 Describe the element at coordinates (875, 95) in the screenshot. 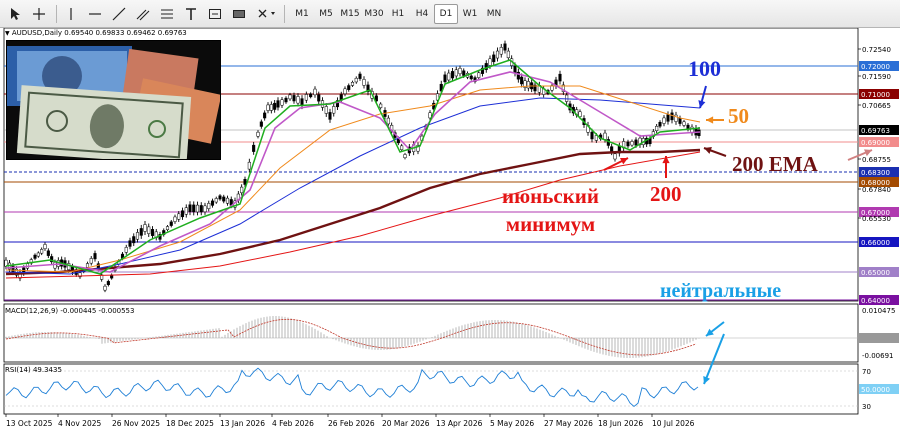

I see `level-label-text: 0.71000` at that location.